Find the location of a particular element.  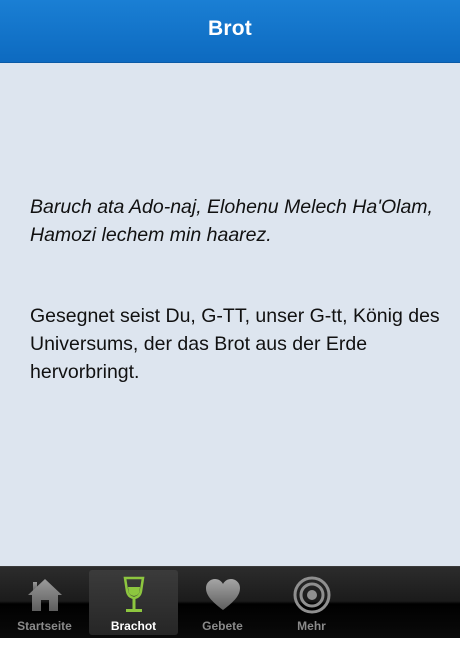

heart-icon is located at coordinates (222, 594).